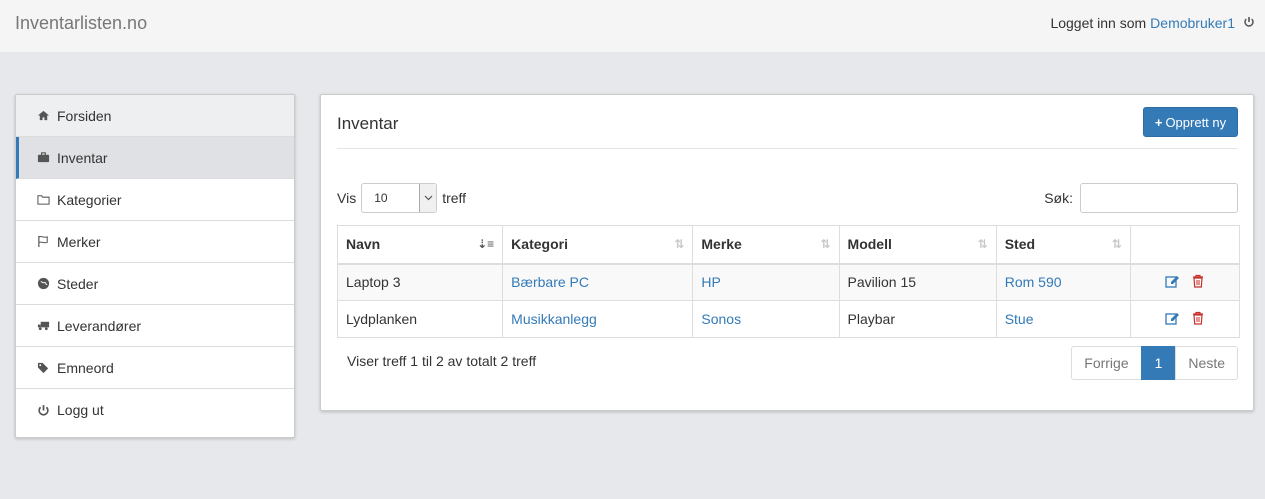 The image size is (1265, 499). Describe the element at coordinates (347, 198) in the screenshot. I see `length-prefix: Vis` at that location.